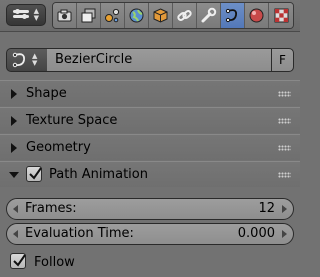 The width and height of the screenshot is (320, 277). Describe the element at coordinates (58, 147) in the screenshot. I see `panel-title: Geometry` at that location.